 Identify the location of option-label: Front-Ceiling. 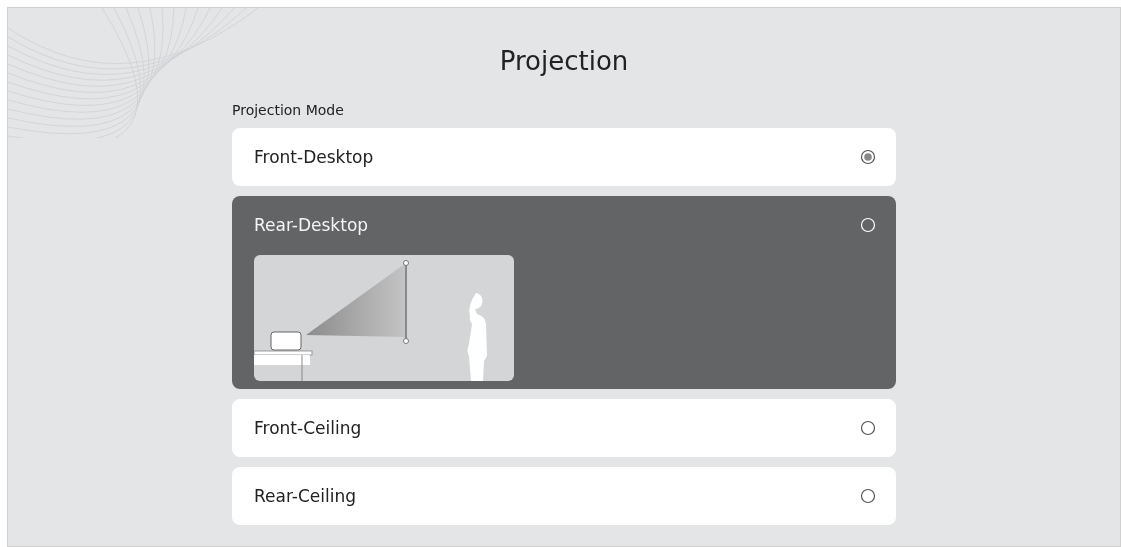
(308, 428).